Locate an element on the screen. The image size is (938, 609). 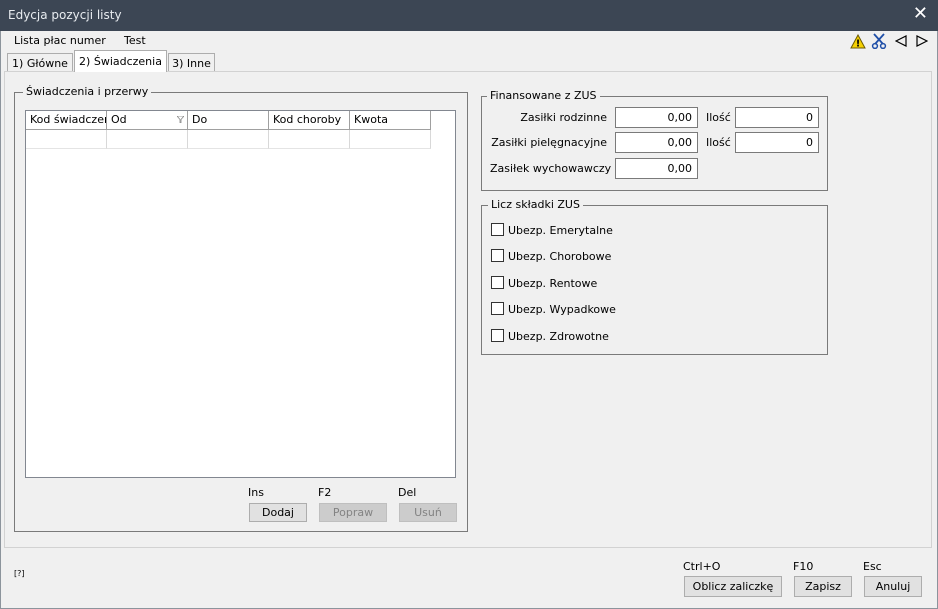
pension-insurance-checkbox is located at coordinates (497, 229).